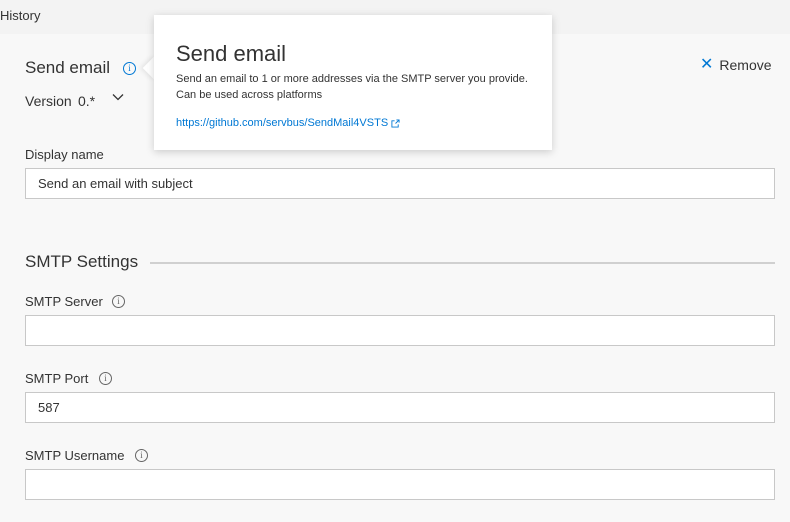 This screenshot has width=790, height=522. What do you see at coordinates (64, 154) in the screenshot?
I see `display-name-label: Display name` at bounding box center [64, 154].